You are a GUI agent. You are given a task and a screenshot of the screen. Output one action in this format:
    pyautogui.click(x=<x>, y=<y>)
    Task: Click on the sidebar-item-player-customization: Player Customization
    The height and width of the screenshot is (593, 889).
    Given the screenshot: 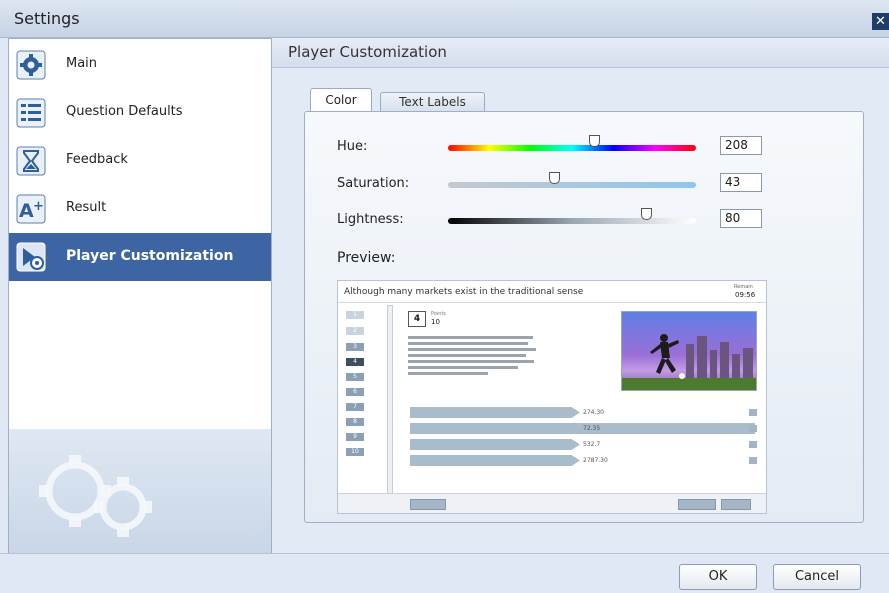 What is the action you would take?
    pyautogui.click(x=140, y=257)
    